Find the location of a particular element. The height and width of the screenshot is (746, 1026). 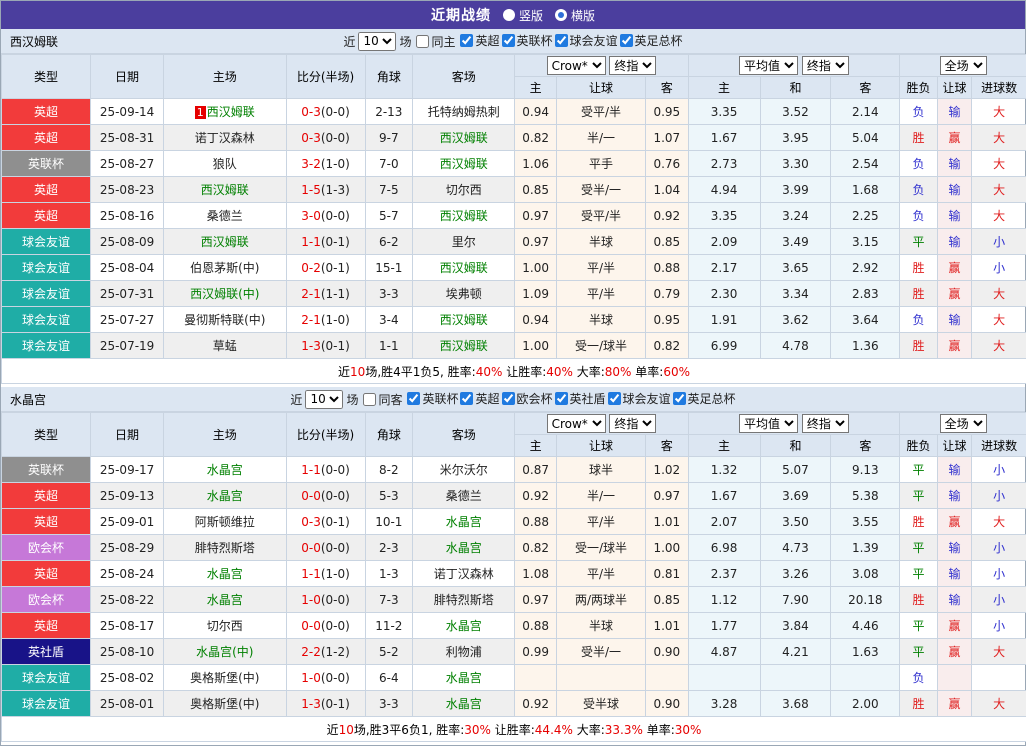

avg-odds-home: 2.09 is located at coordinates (724, 242).